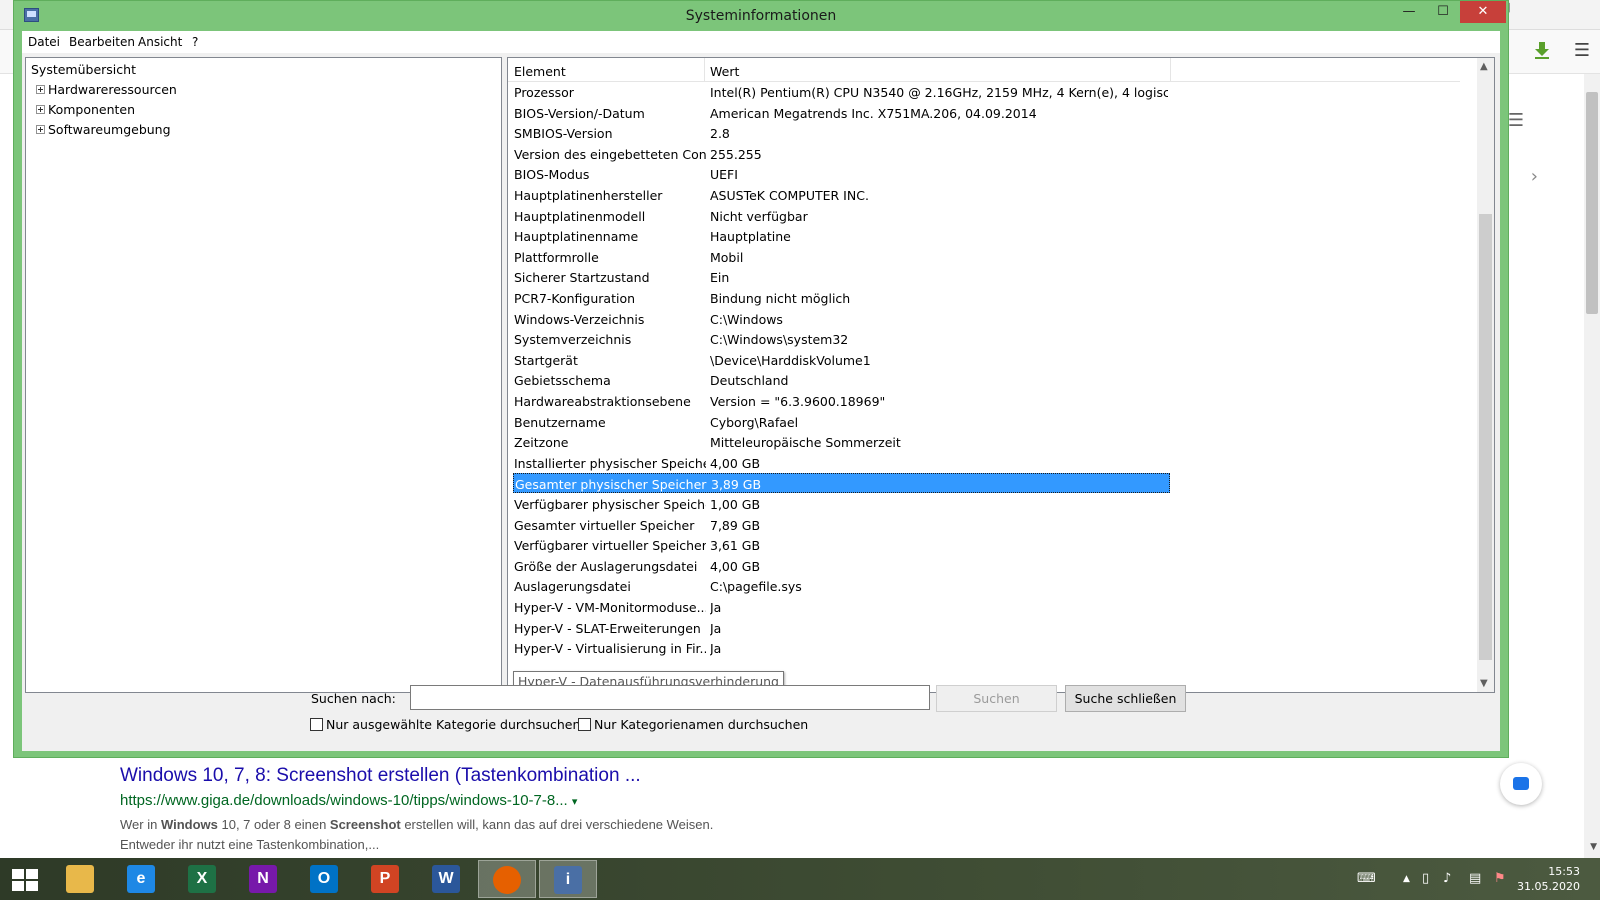 The height and width of the screenshot is (900, 1600). What do you see at coordinates (841, 133) in the screenshot?
I see `table-row: SMBIOS-Version 2.8` at bounding box center [841, 133].